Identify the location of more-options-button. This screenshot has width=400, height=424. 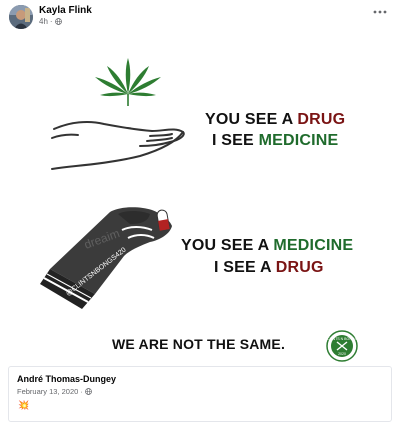
(380, 12).